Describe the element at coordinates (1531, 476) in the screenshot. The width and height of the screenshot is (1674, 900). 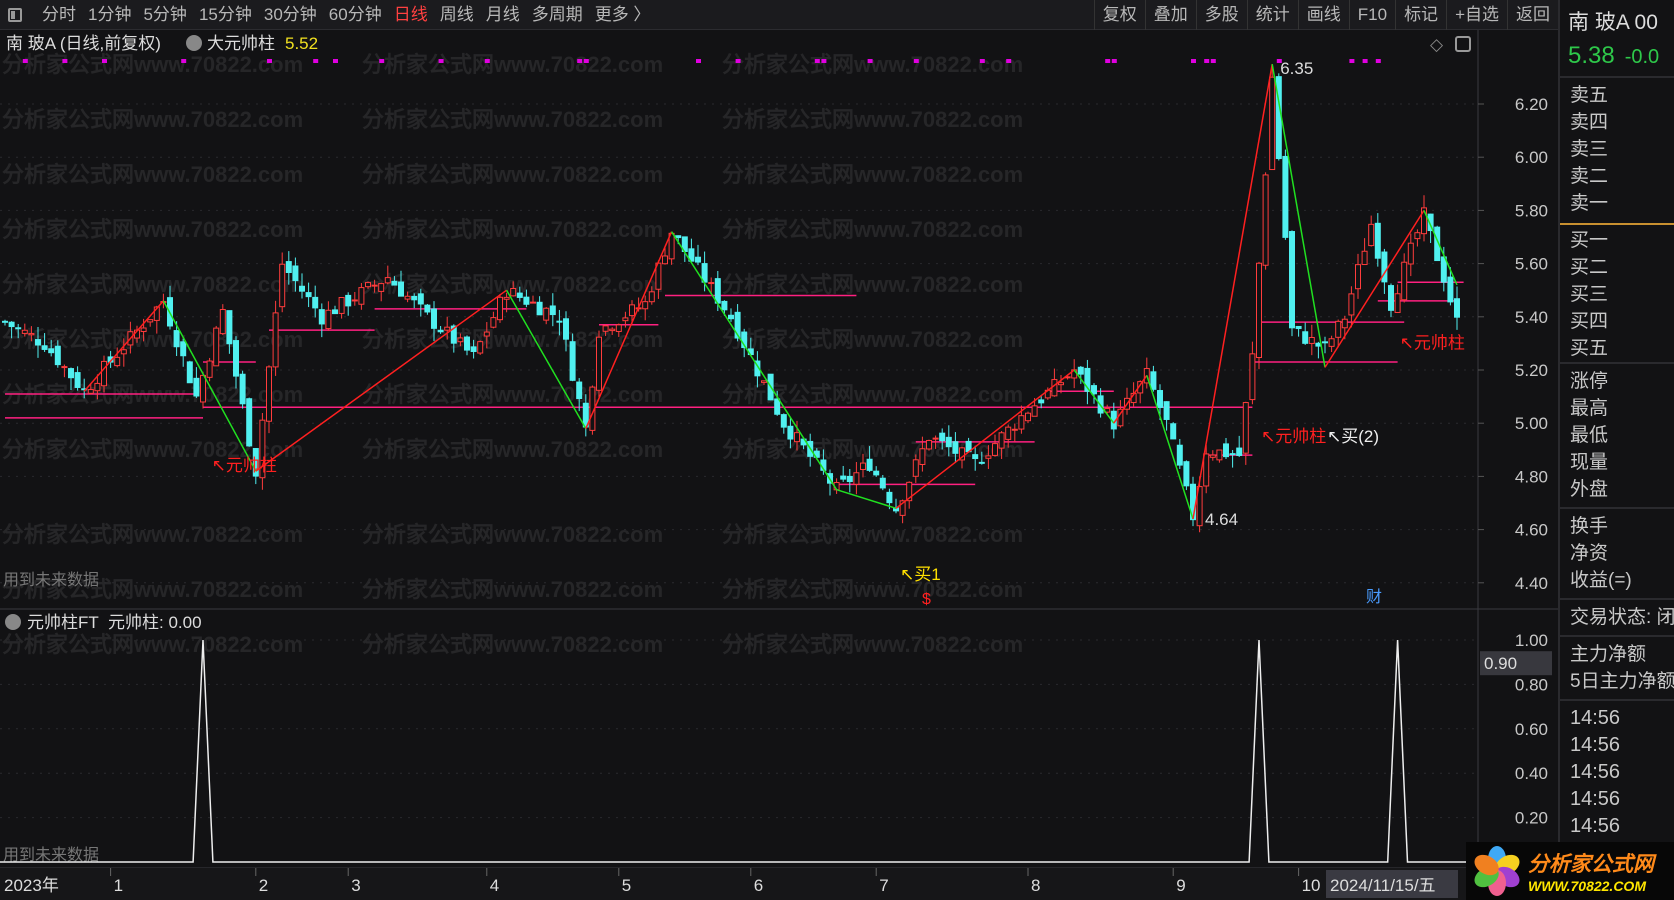
I see `price-tick-label: 4.80` at that location.